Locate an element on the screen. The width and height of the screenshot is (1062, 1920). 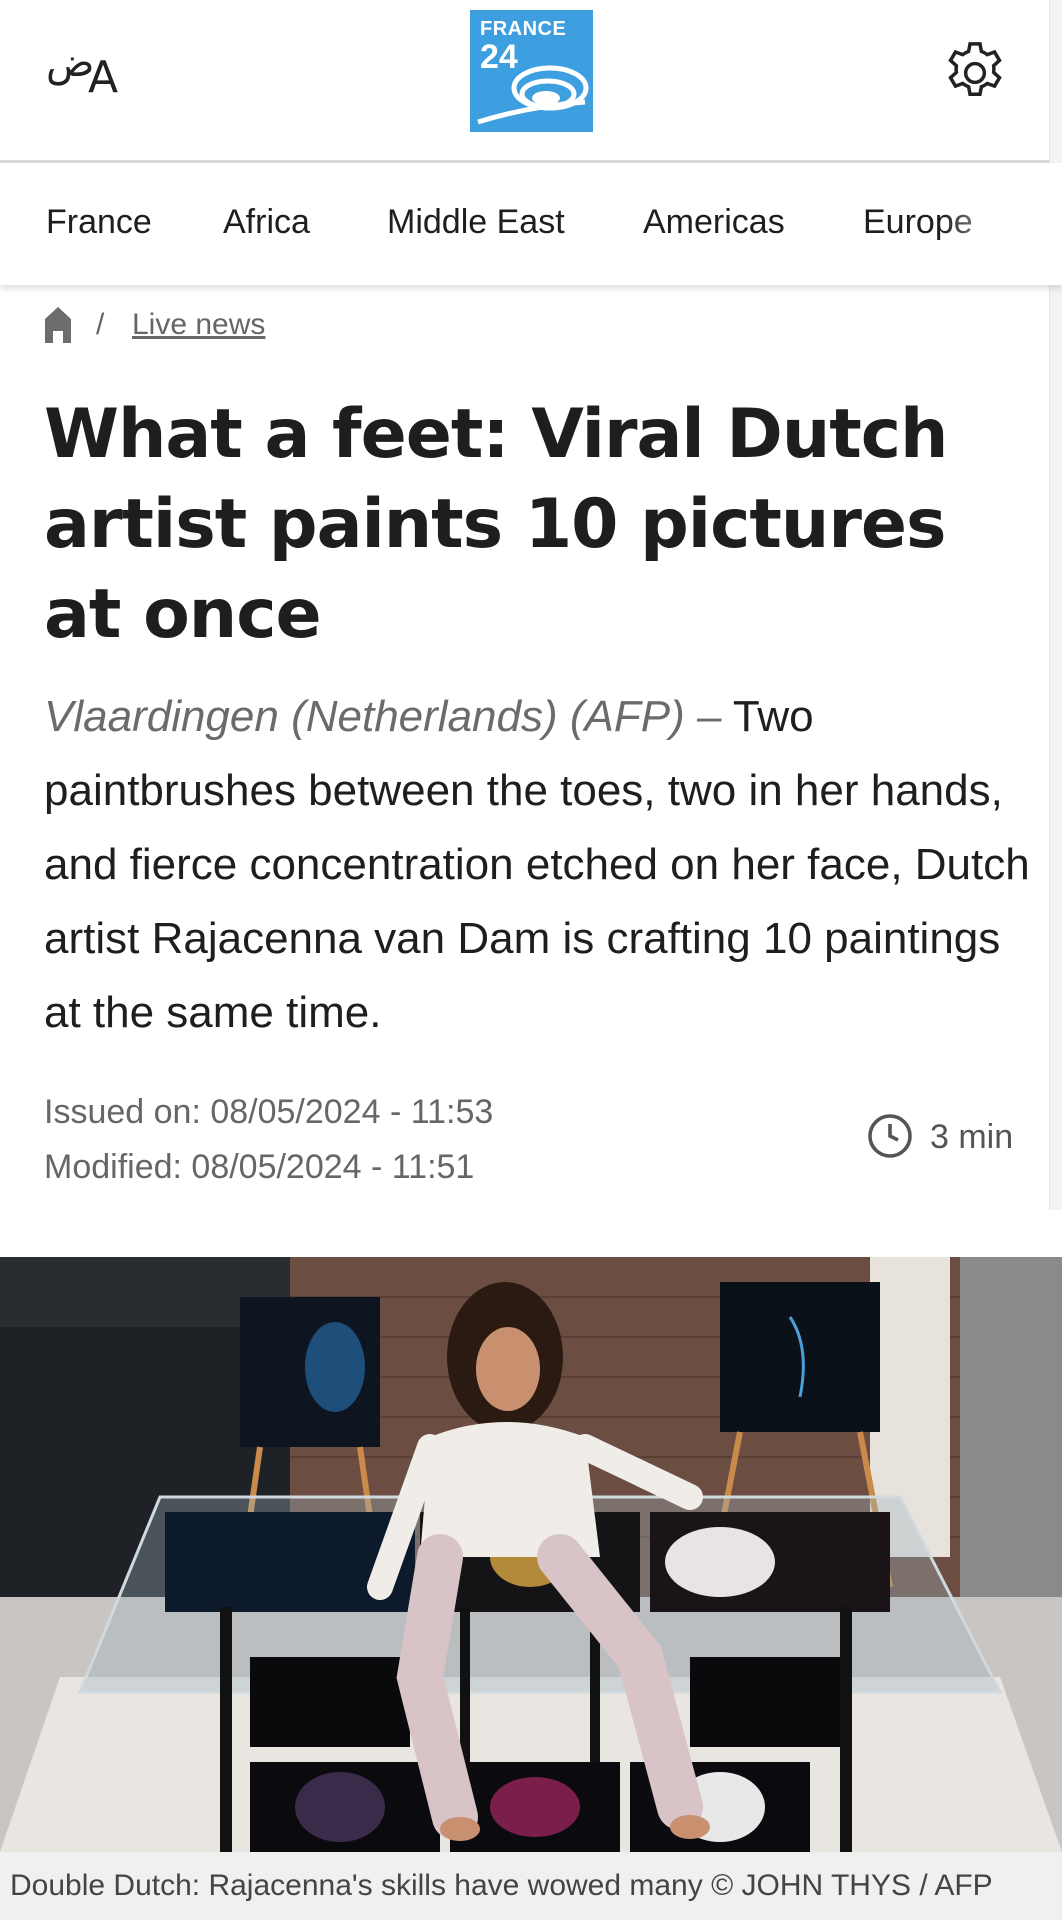
nav-item-africa: Africa is located at coordinates (266, 222).